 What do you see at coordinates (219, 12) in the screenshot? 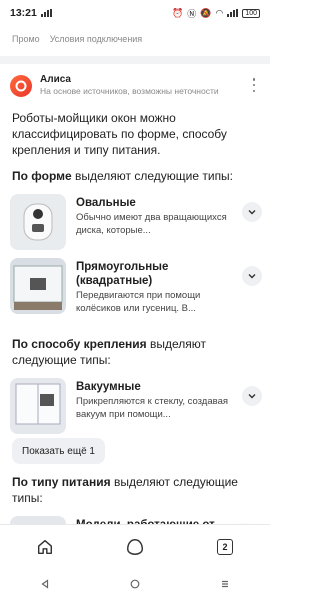
I see `wifi-icon: ◠` at bounding box center [219, 12].